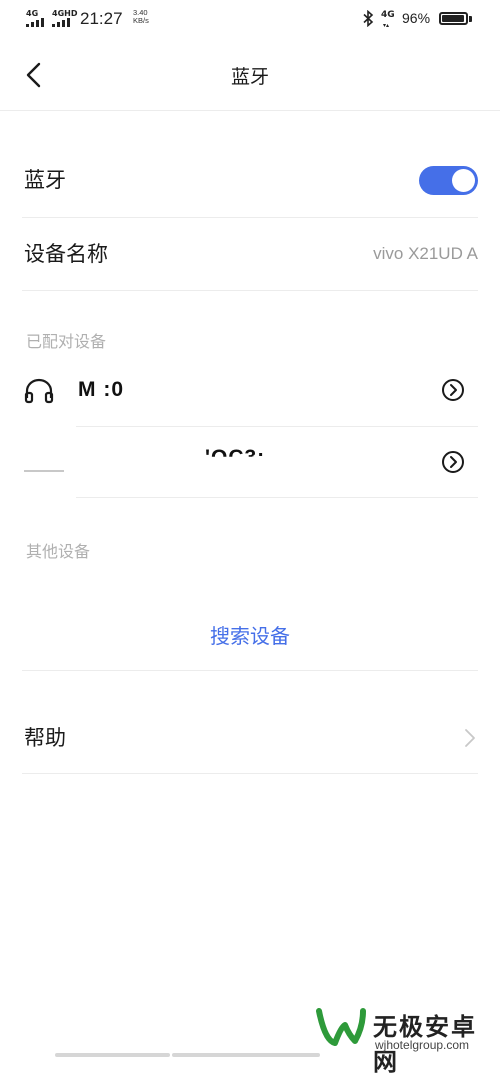 The height and width of the screenshot is (1077, 500). What do you see at coordinates (448, 180) in the screenshot?
I see `bluetooth-toggle` at bounding box center [448, 180].